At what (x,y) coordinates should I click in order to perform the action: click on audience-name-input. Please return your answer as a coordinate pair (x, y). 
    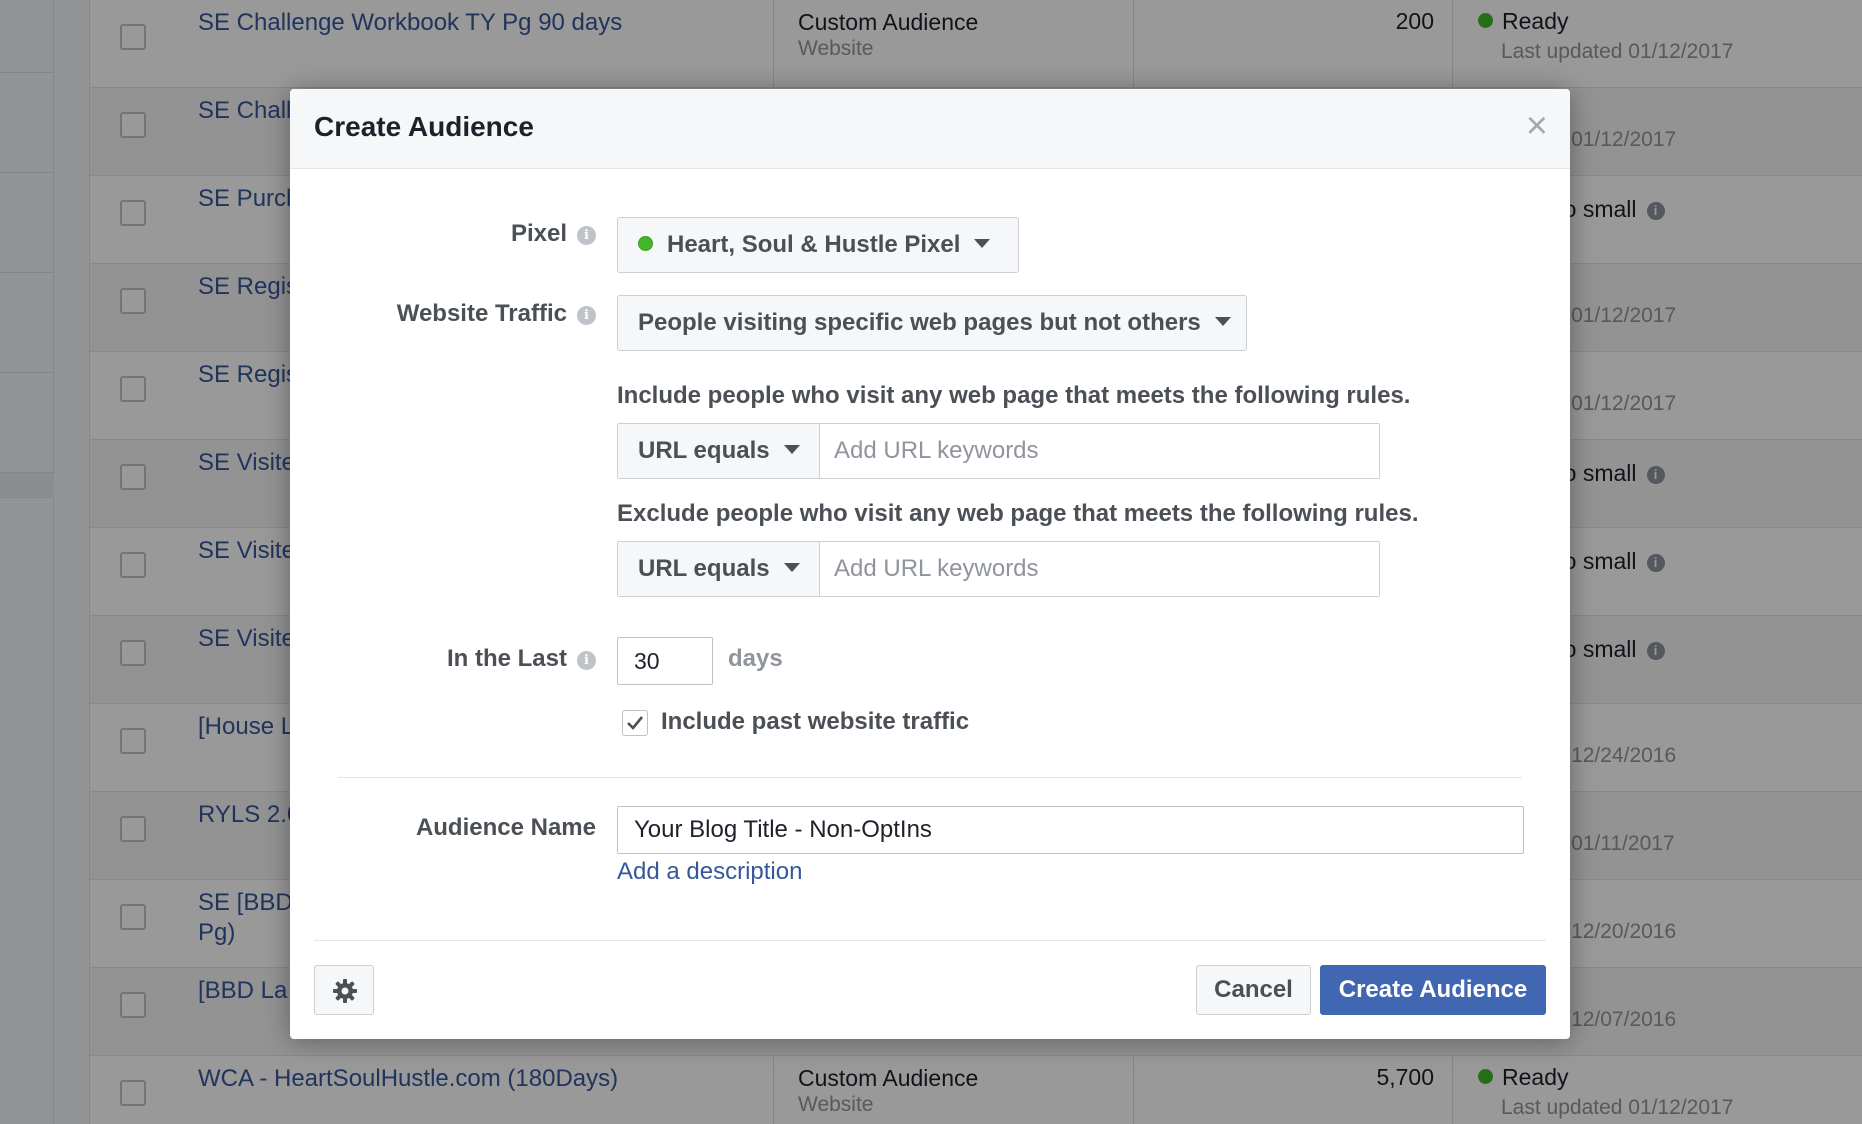
    Looking at the image, I should click on (1070, 830).